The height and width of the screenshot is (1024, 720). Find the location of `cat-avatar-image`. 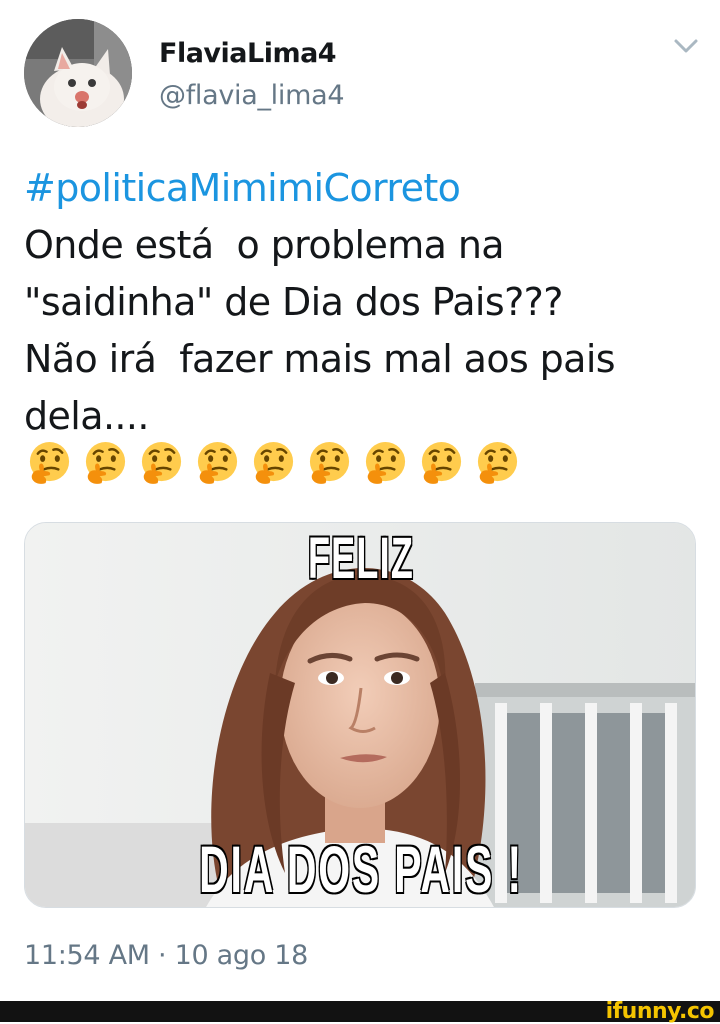

cat-avatar-image is located at coordinates (78, 73).